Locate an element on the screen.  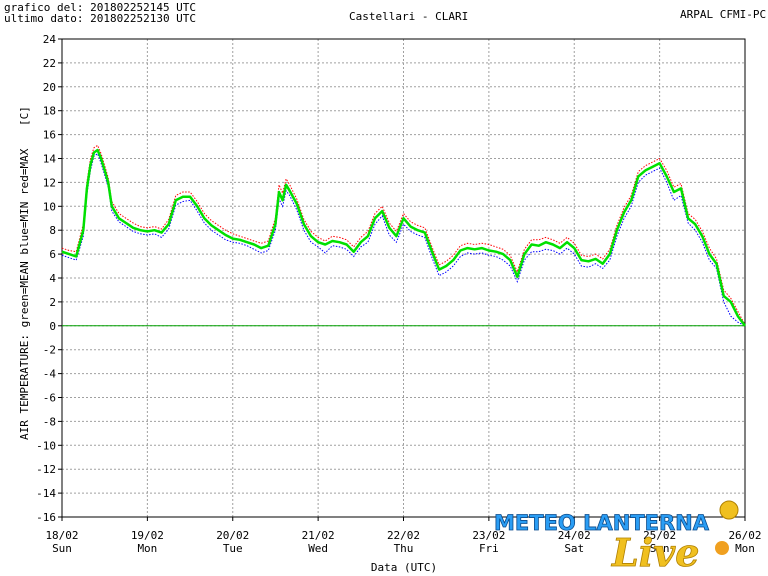
y-tick-label: -2 is located at coordinates (49, 350).